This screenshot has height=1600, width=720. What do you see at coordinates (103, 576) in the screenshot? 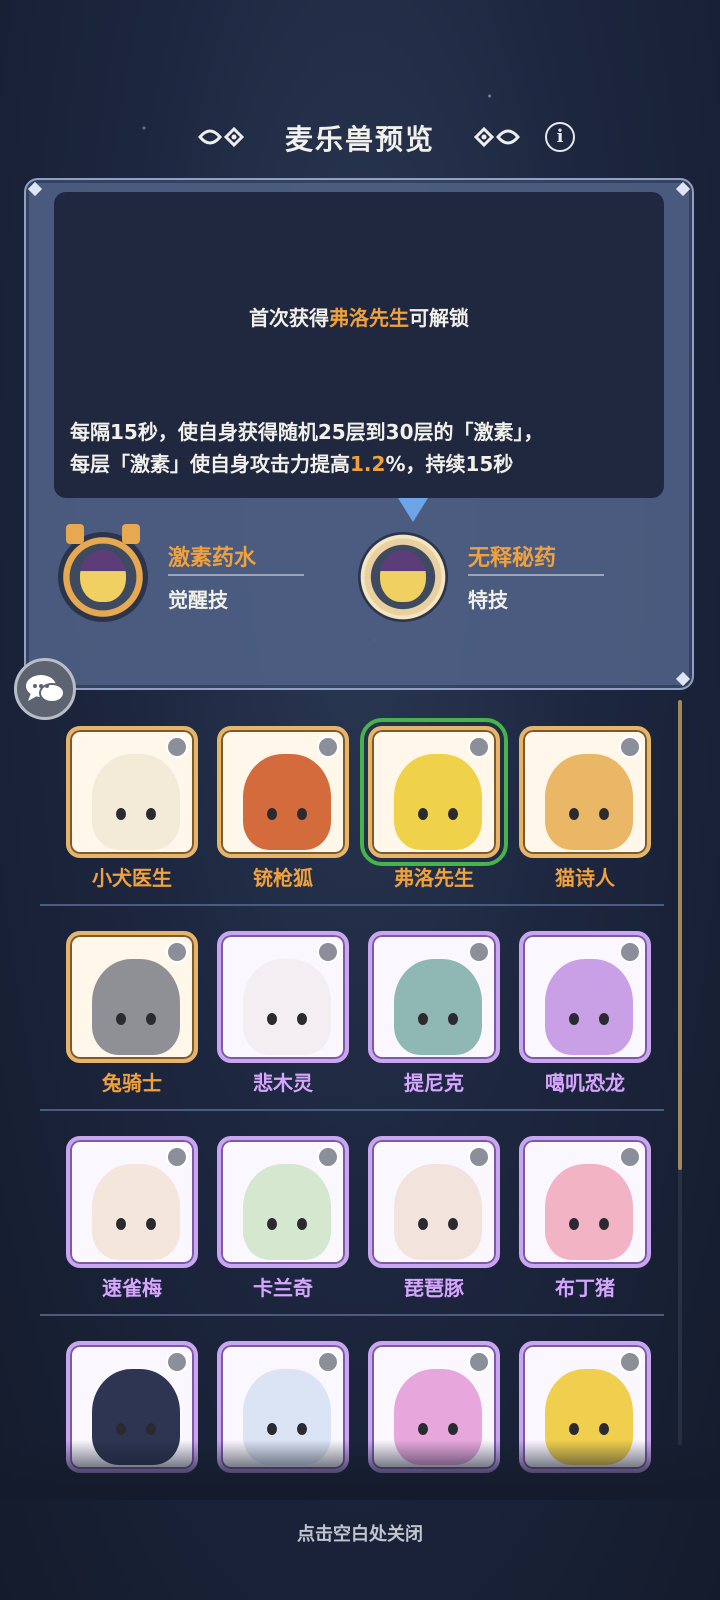
I see `pal-portrait-icon` at bounding box center [103, 576].